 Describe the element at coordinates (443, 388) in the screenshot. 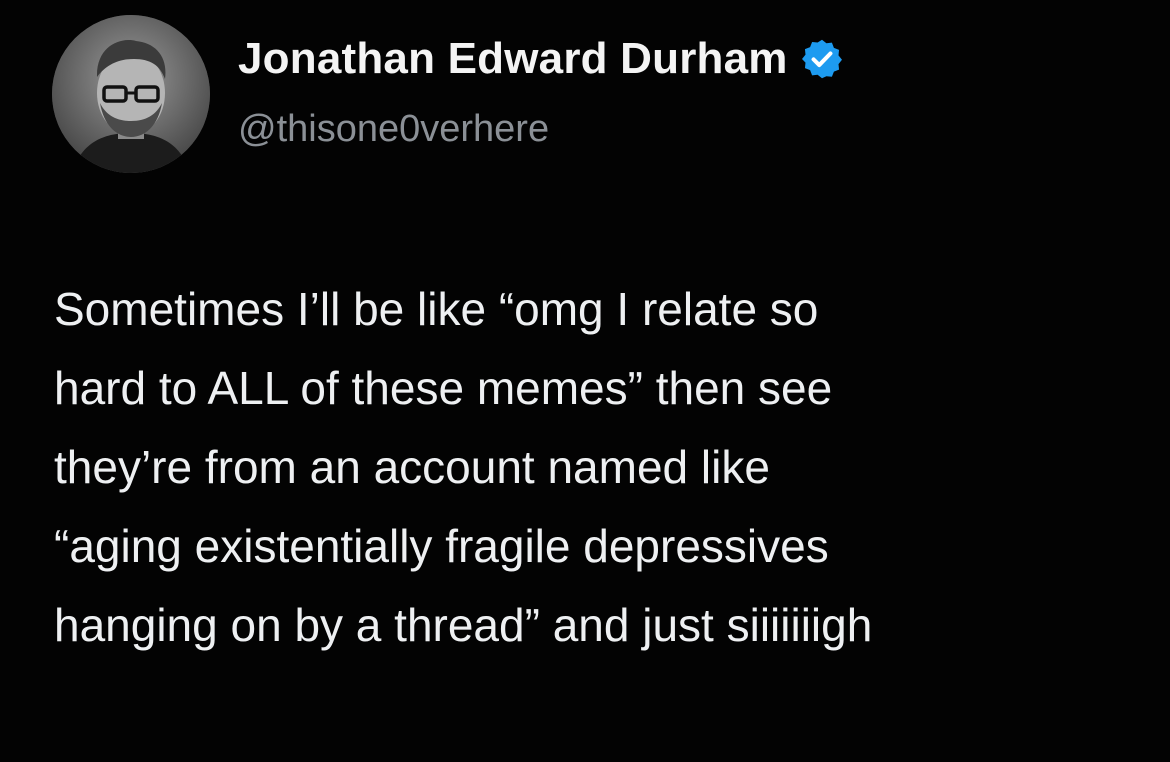

I see `tweet-text-line: hard to ALL of these memes” then see` at that location.